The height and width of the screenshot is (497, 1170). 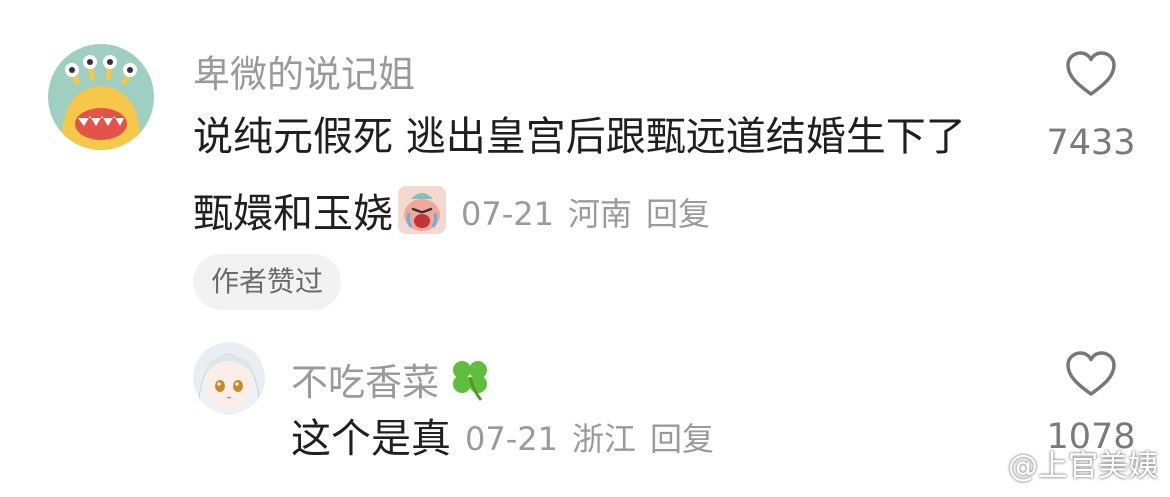 I want to click on reply-reply-button: 回复, so click(x=682, y=439).